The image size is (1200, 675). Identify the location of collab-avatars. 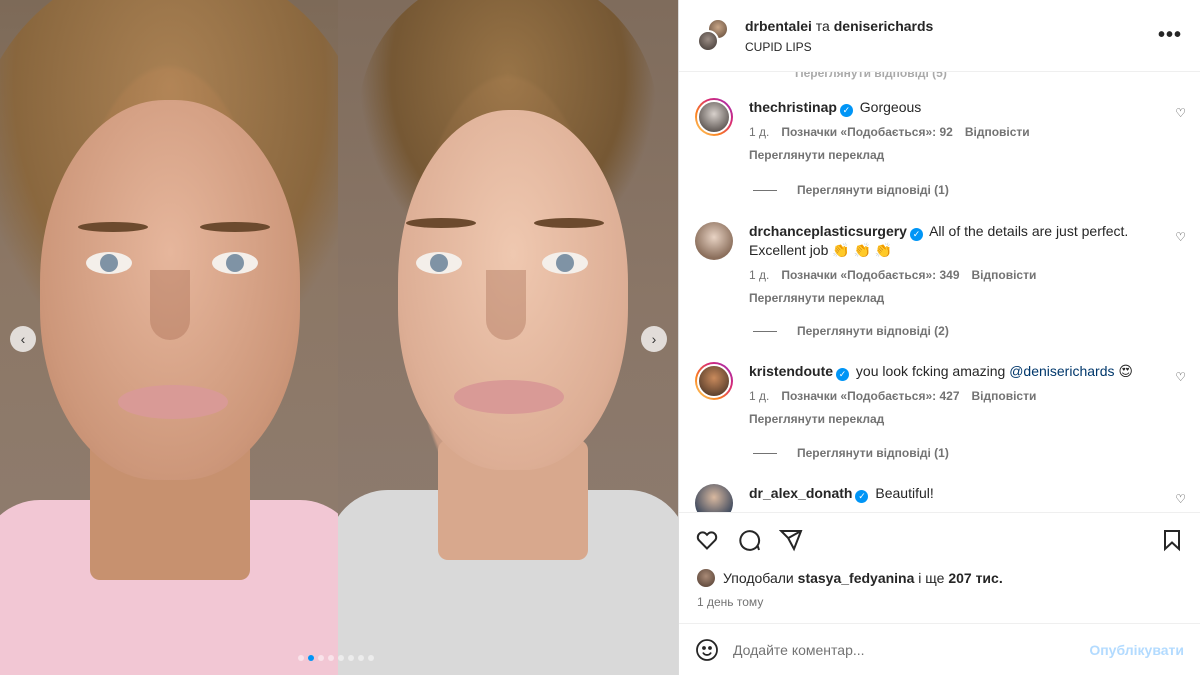
(714, 35).